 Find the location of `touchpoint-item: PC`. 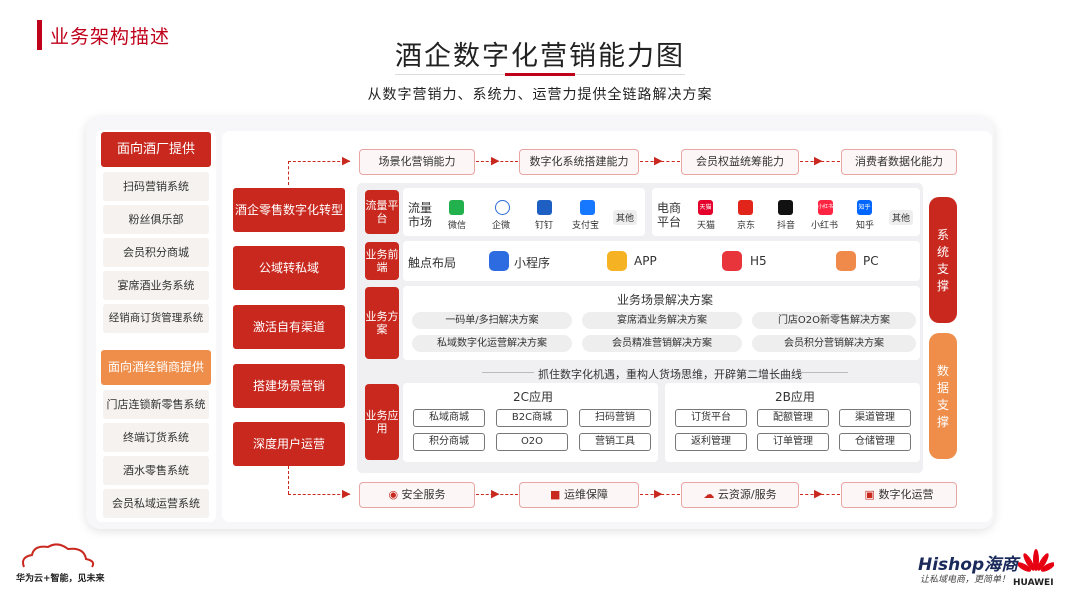

touchpoint-item: PC is located at coordinates (871, 261).